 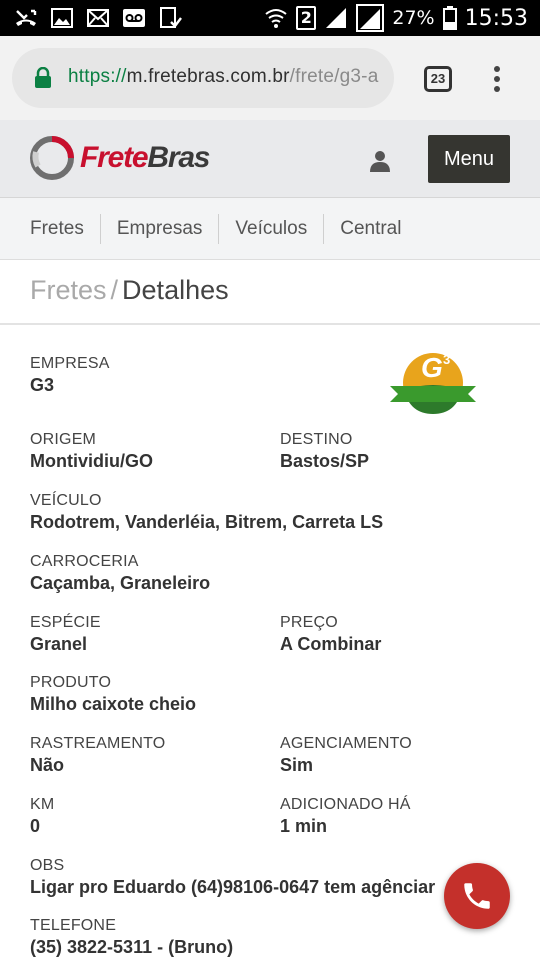 I want to click on browser-toolbar: https://m.fretebras.com.br/frete/g3-a 23, so click(x=270, y=78).